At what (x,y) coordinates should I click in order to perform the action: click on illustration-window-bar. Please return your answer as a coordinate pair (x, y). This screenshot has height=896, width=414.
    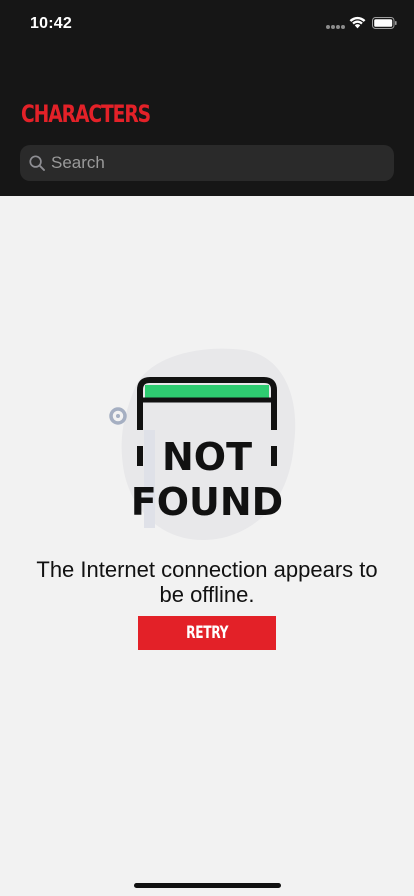
    Looking at the image, I should click on (207, 392).